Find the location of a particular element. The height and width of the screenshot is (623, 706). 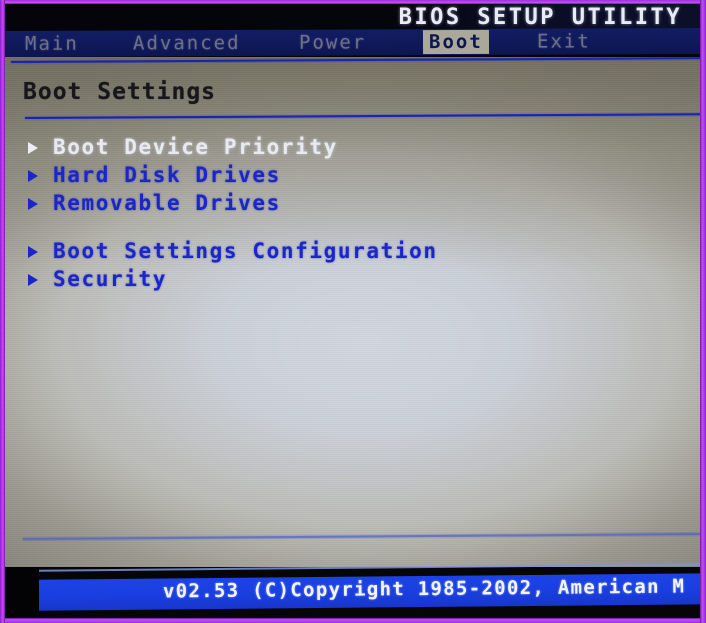

menu-item-label: Boot Device Priority is located at coordinates (195, 147).